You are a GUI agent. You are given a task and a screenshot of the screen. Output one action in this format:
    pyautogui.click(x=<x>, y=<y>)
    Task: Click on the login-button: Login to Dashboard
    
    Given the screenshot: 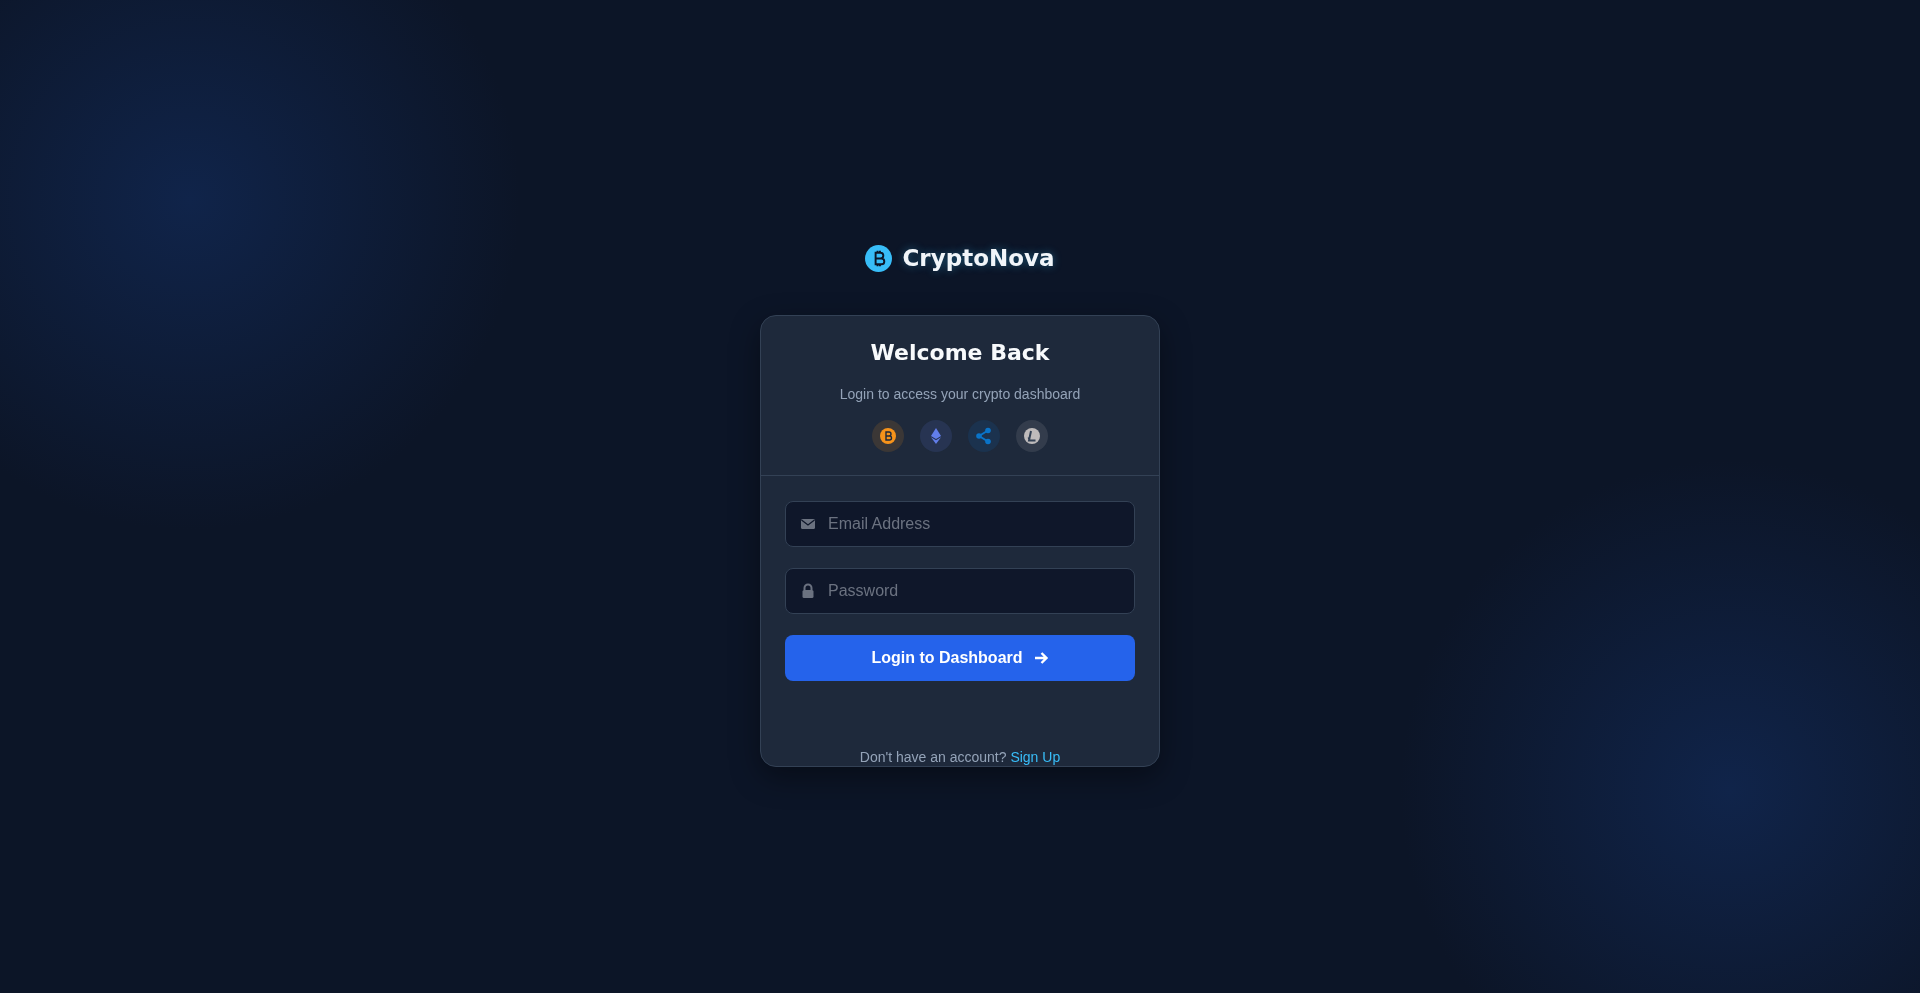 What is the action you would take?
    pyautogui.click(x=960, y=658)
    